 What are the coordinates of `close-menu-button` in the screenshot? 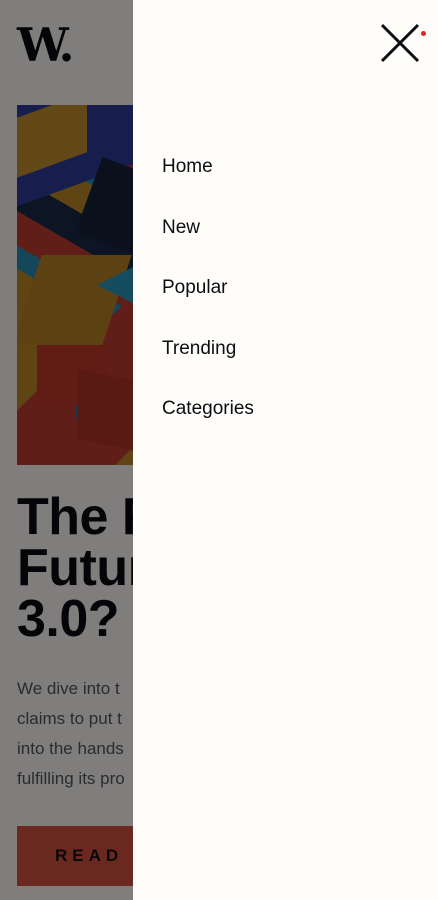 It's located at (400, 43).